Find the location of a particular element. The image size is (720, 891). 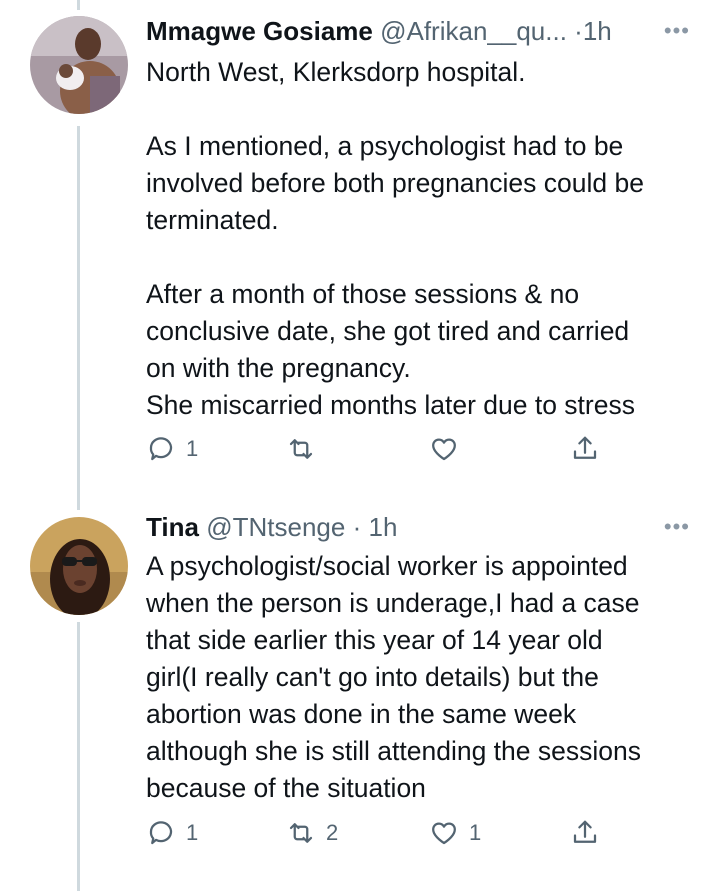

tweet-line: because of the situation is located at coordinates (286, 788).